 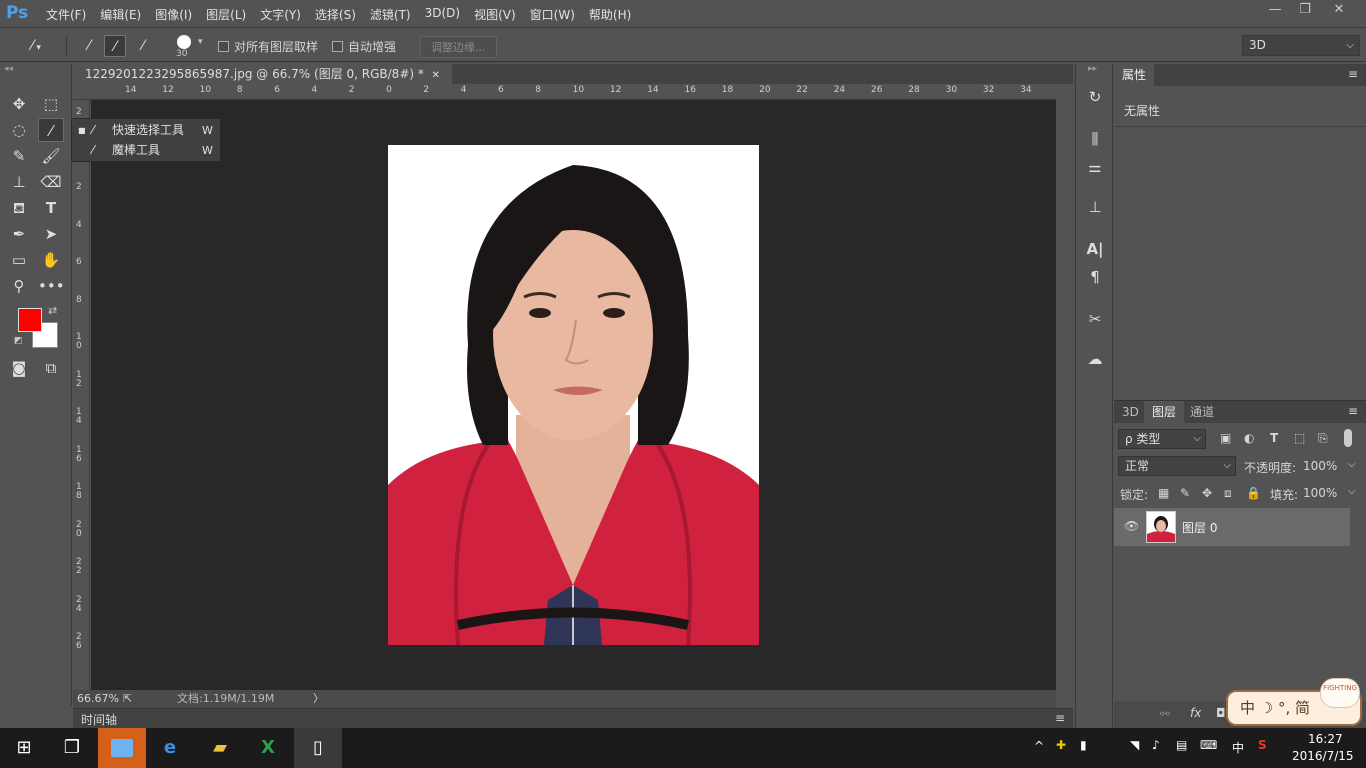 What do you see at coordinates (24, 748) in the screenshot?
I see `windows-start-icon: ⊞` at bounding box center [24, 748].